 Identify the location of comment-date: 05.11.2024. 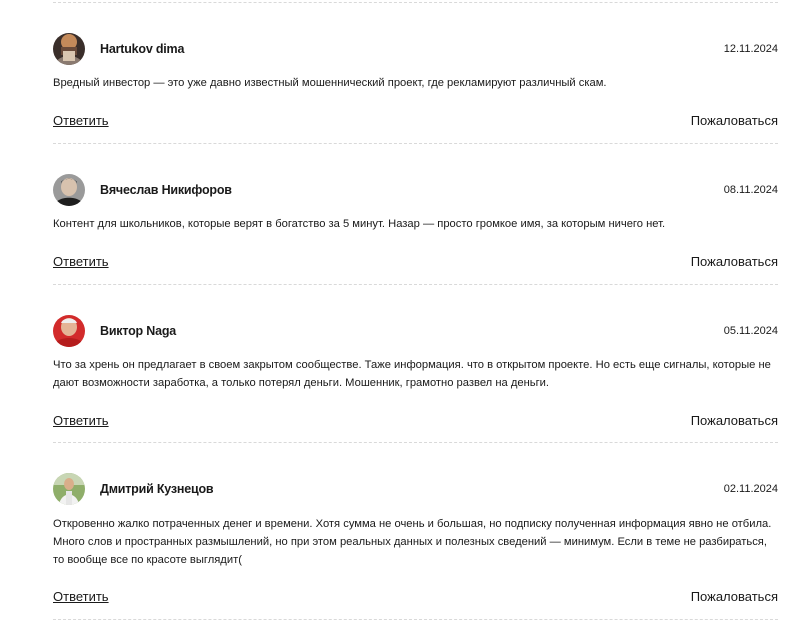
(750, 331).